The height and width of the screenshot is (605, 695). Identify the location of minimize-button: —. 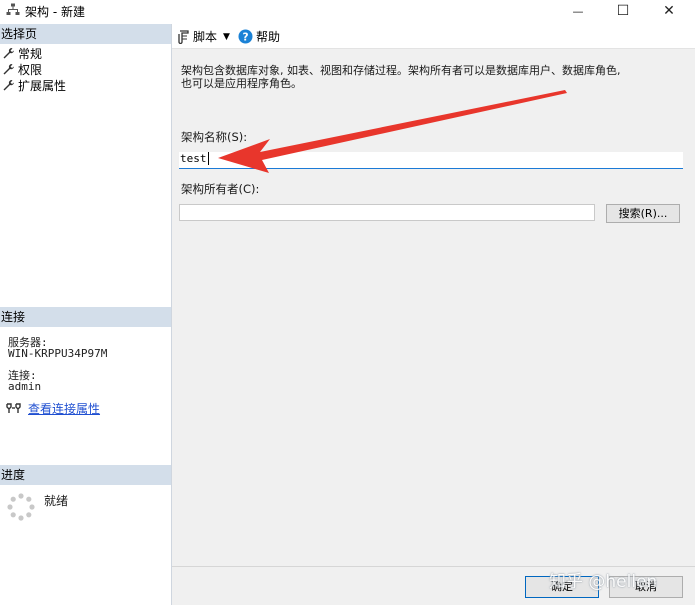
(578, 11).